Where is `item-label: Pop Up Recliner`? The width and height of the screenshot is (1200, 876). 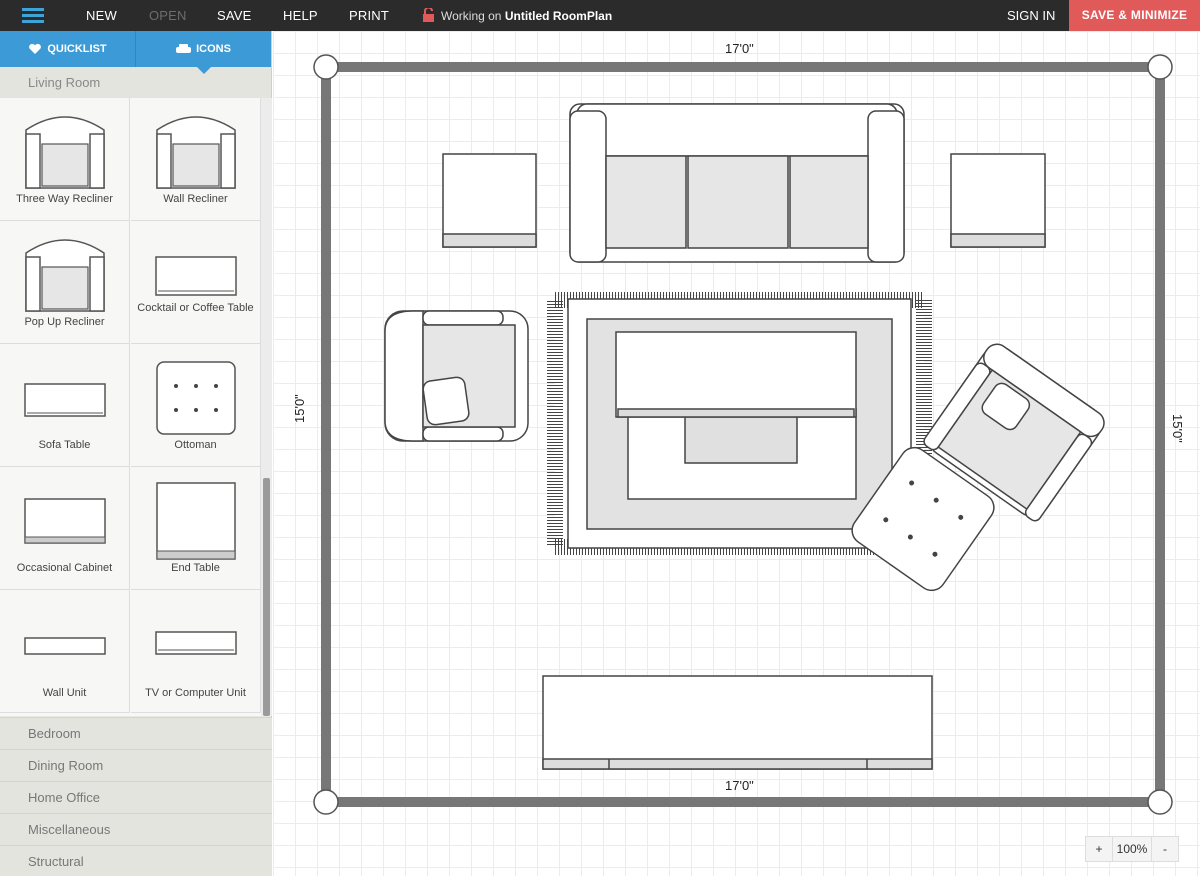 item-label: Pop Up Recliner is located at coordinates (64, 322).